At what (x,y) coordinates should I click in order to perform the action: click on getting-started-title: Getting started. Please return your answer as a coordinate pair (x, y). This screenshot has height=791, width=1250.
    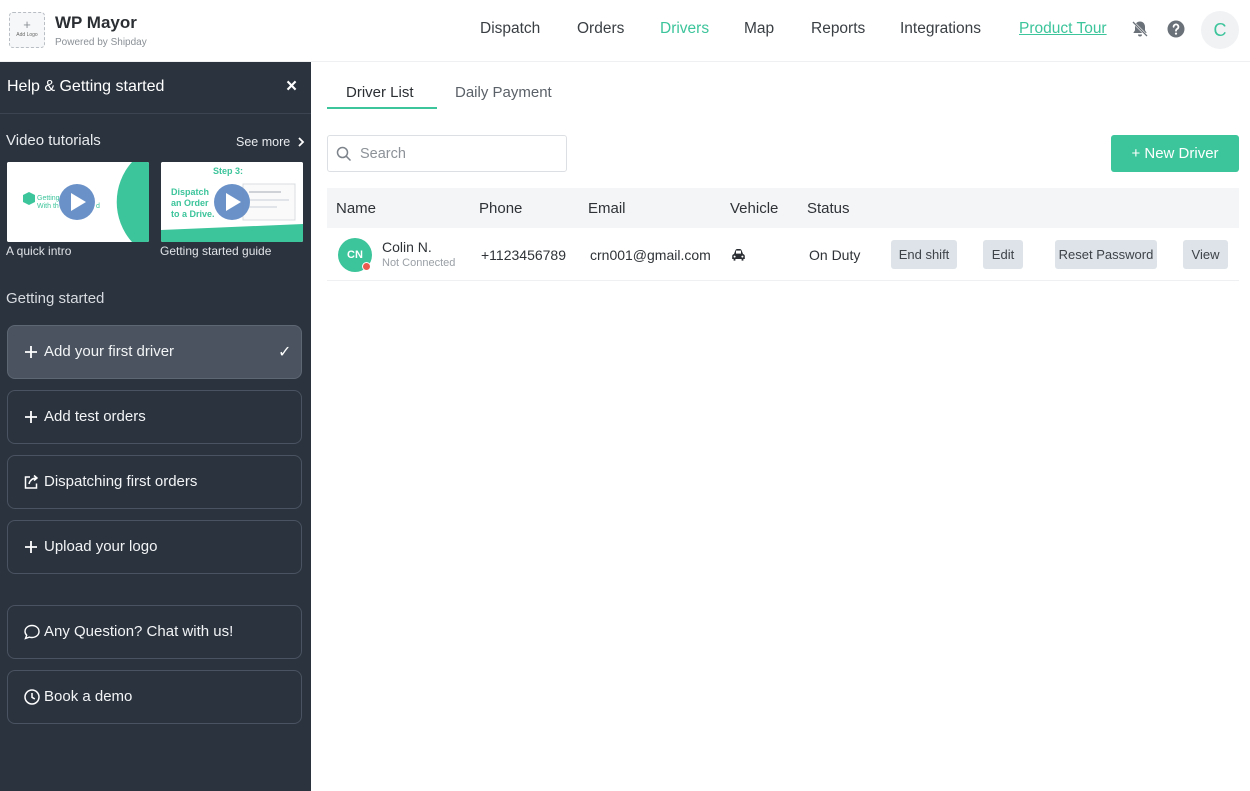
    Looking at the image, I should click on (55, 298).